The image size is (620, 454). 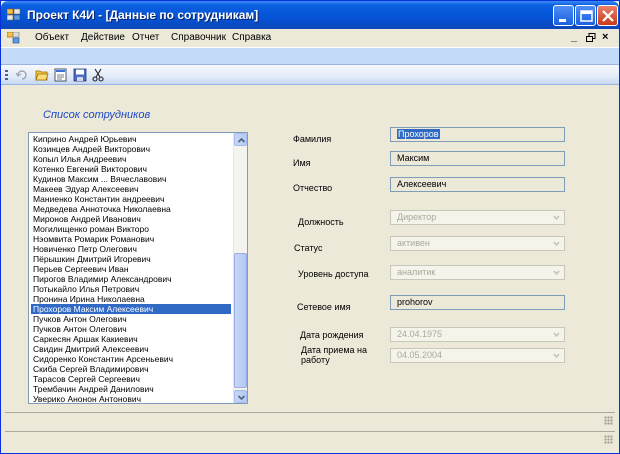 I want to click on restore-icon, so click(x=591, y=37).